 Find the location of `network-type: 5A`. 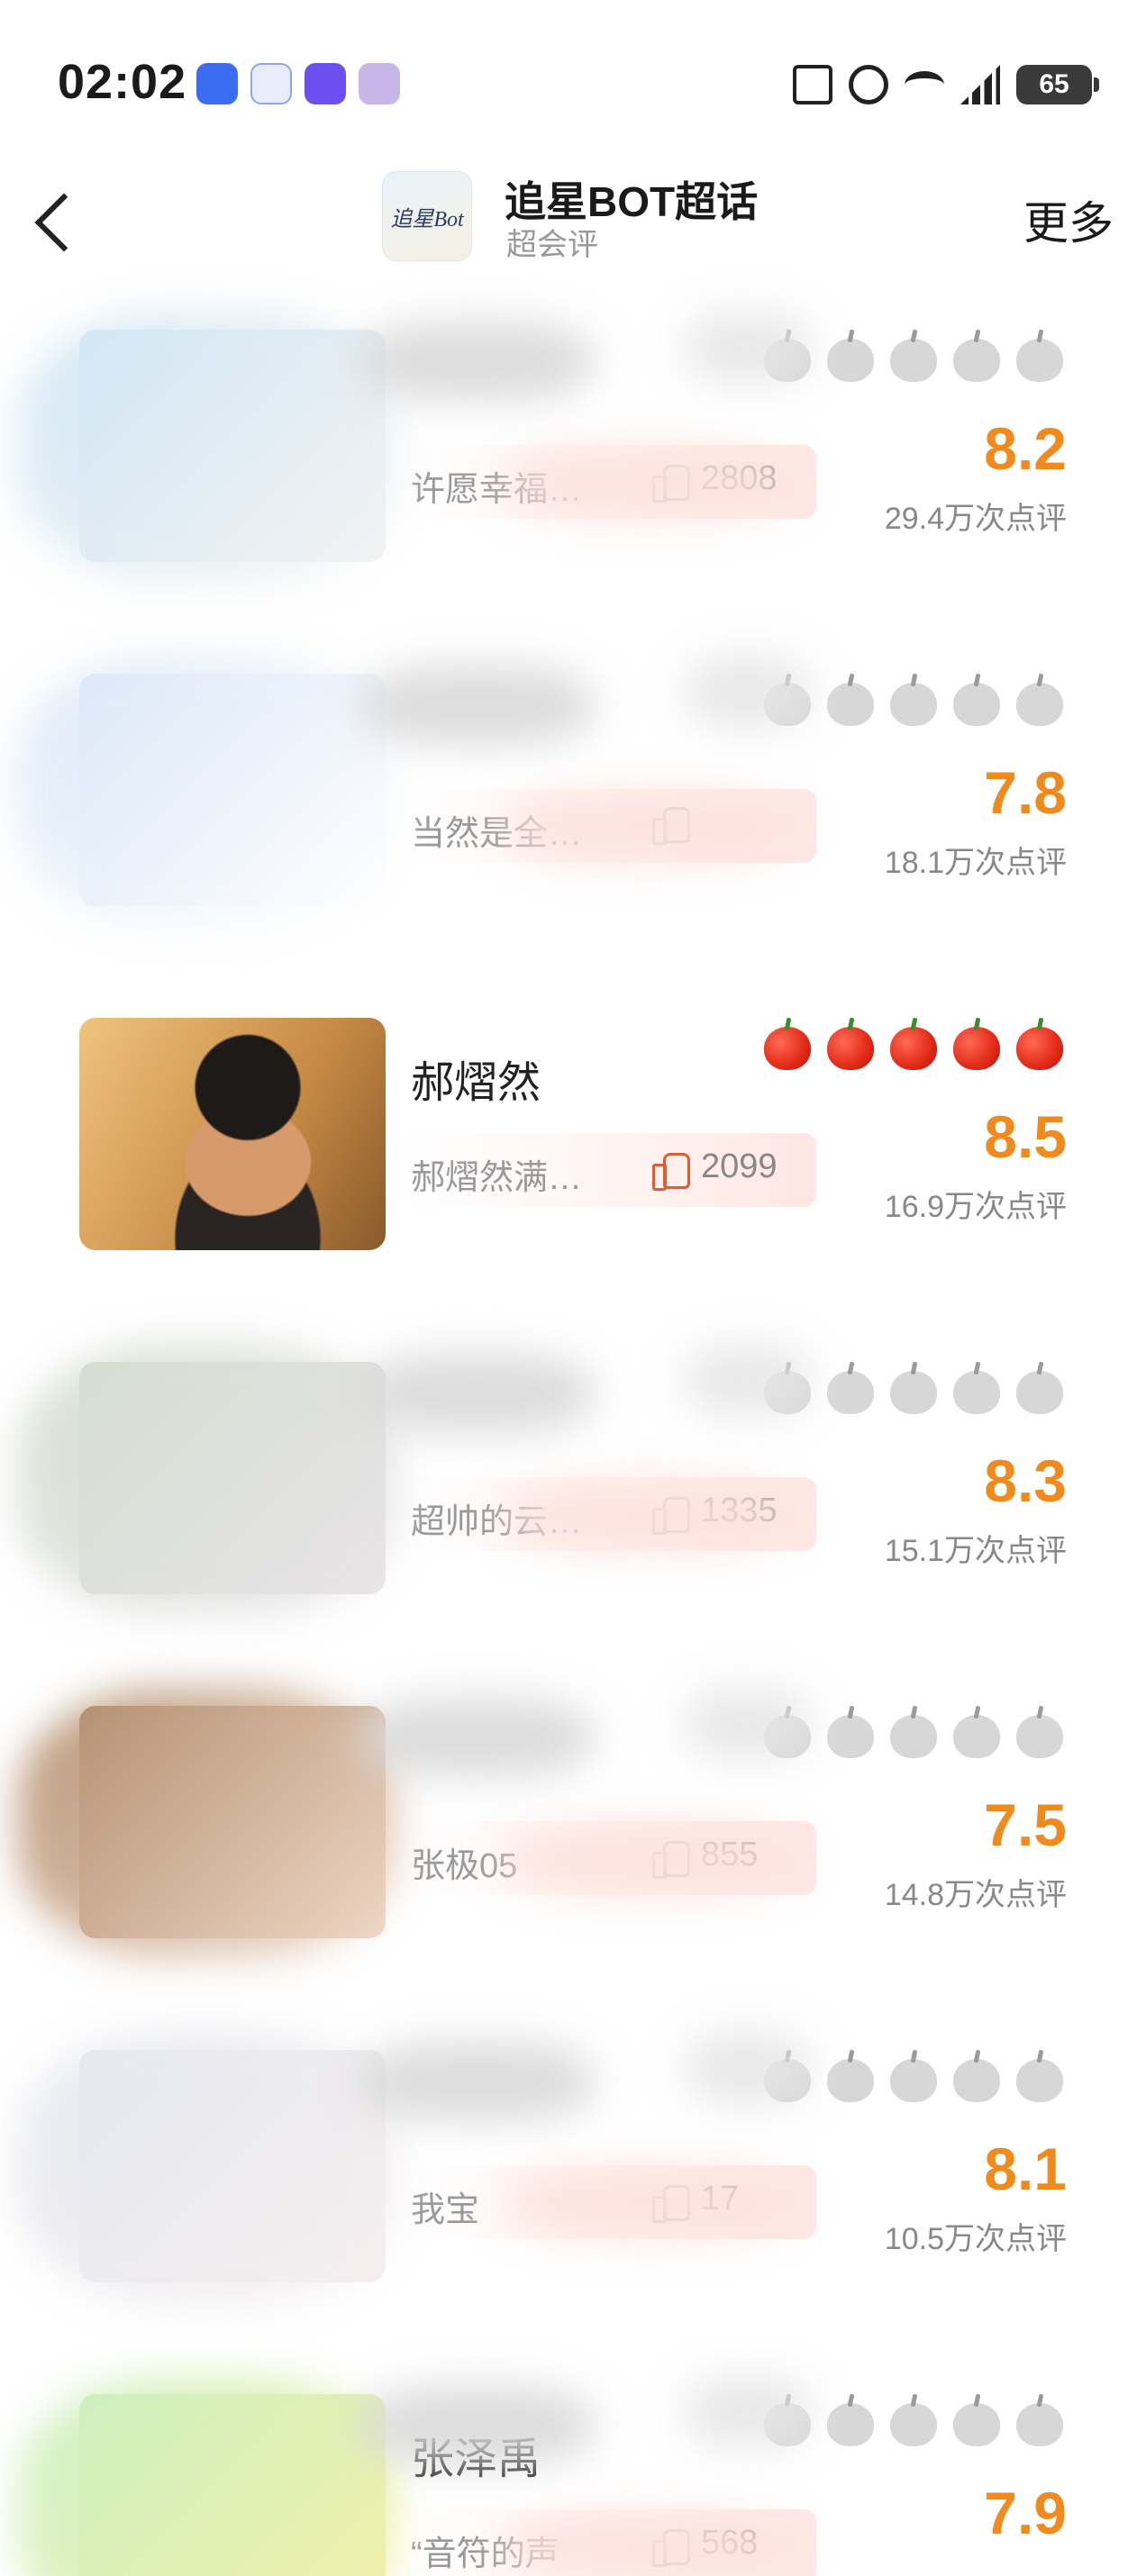

network-type: 5A is located at coordinates (968, 65).